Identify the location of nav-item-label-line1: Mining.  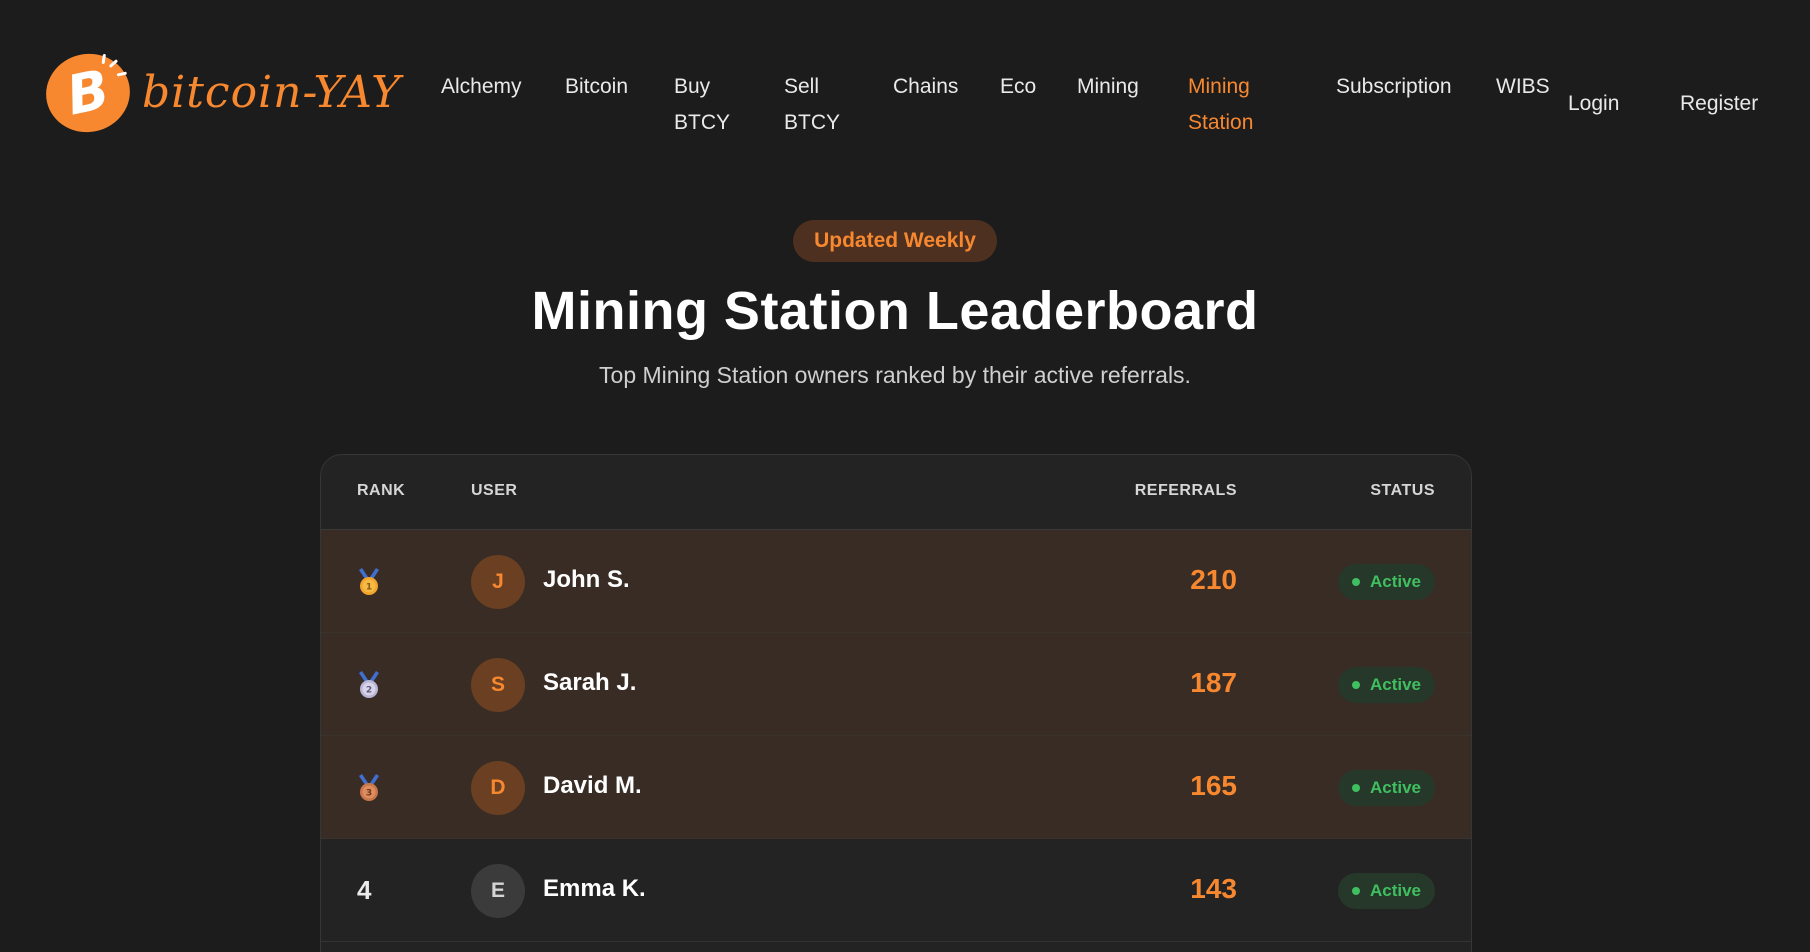
(1219, 86).